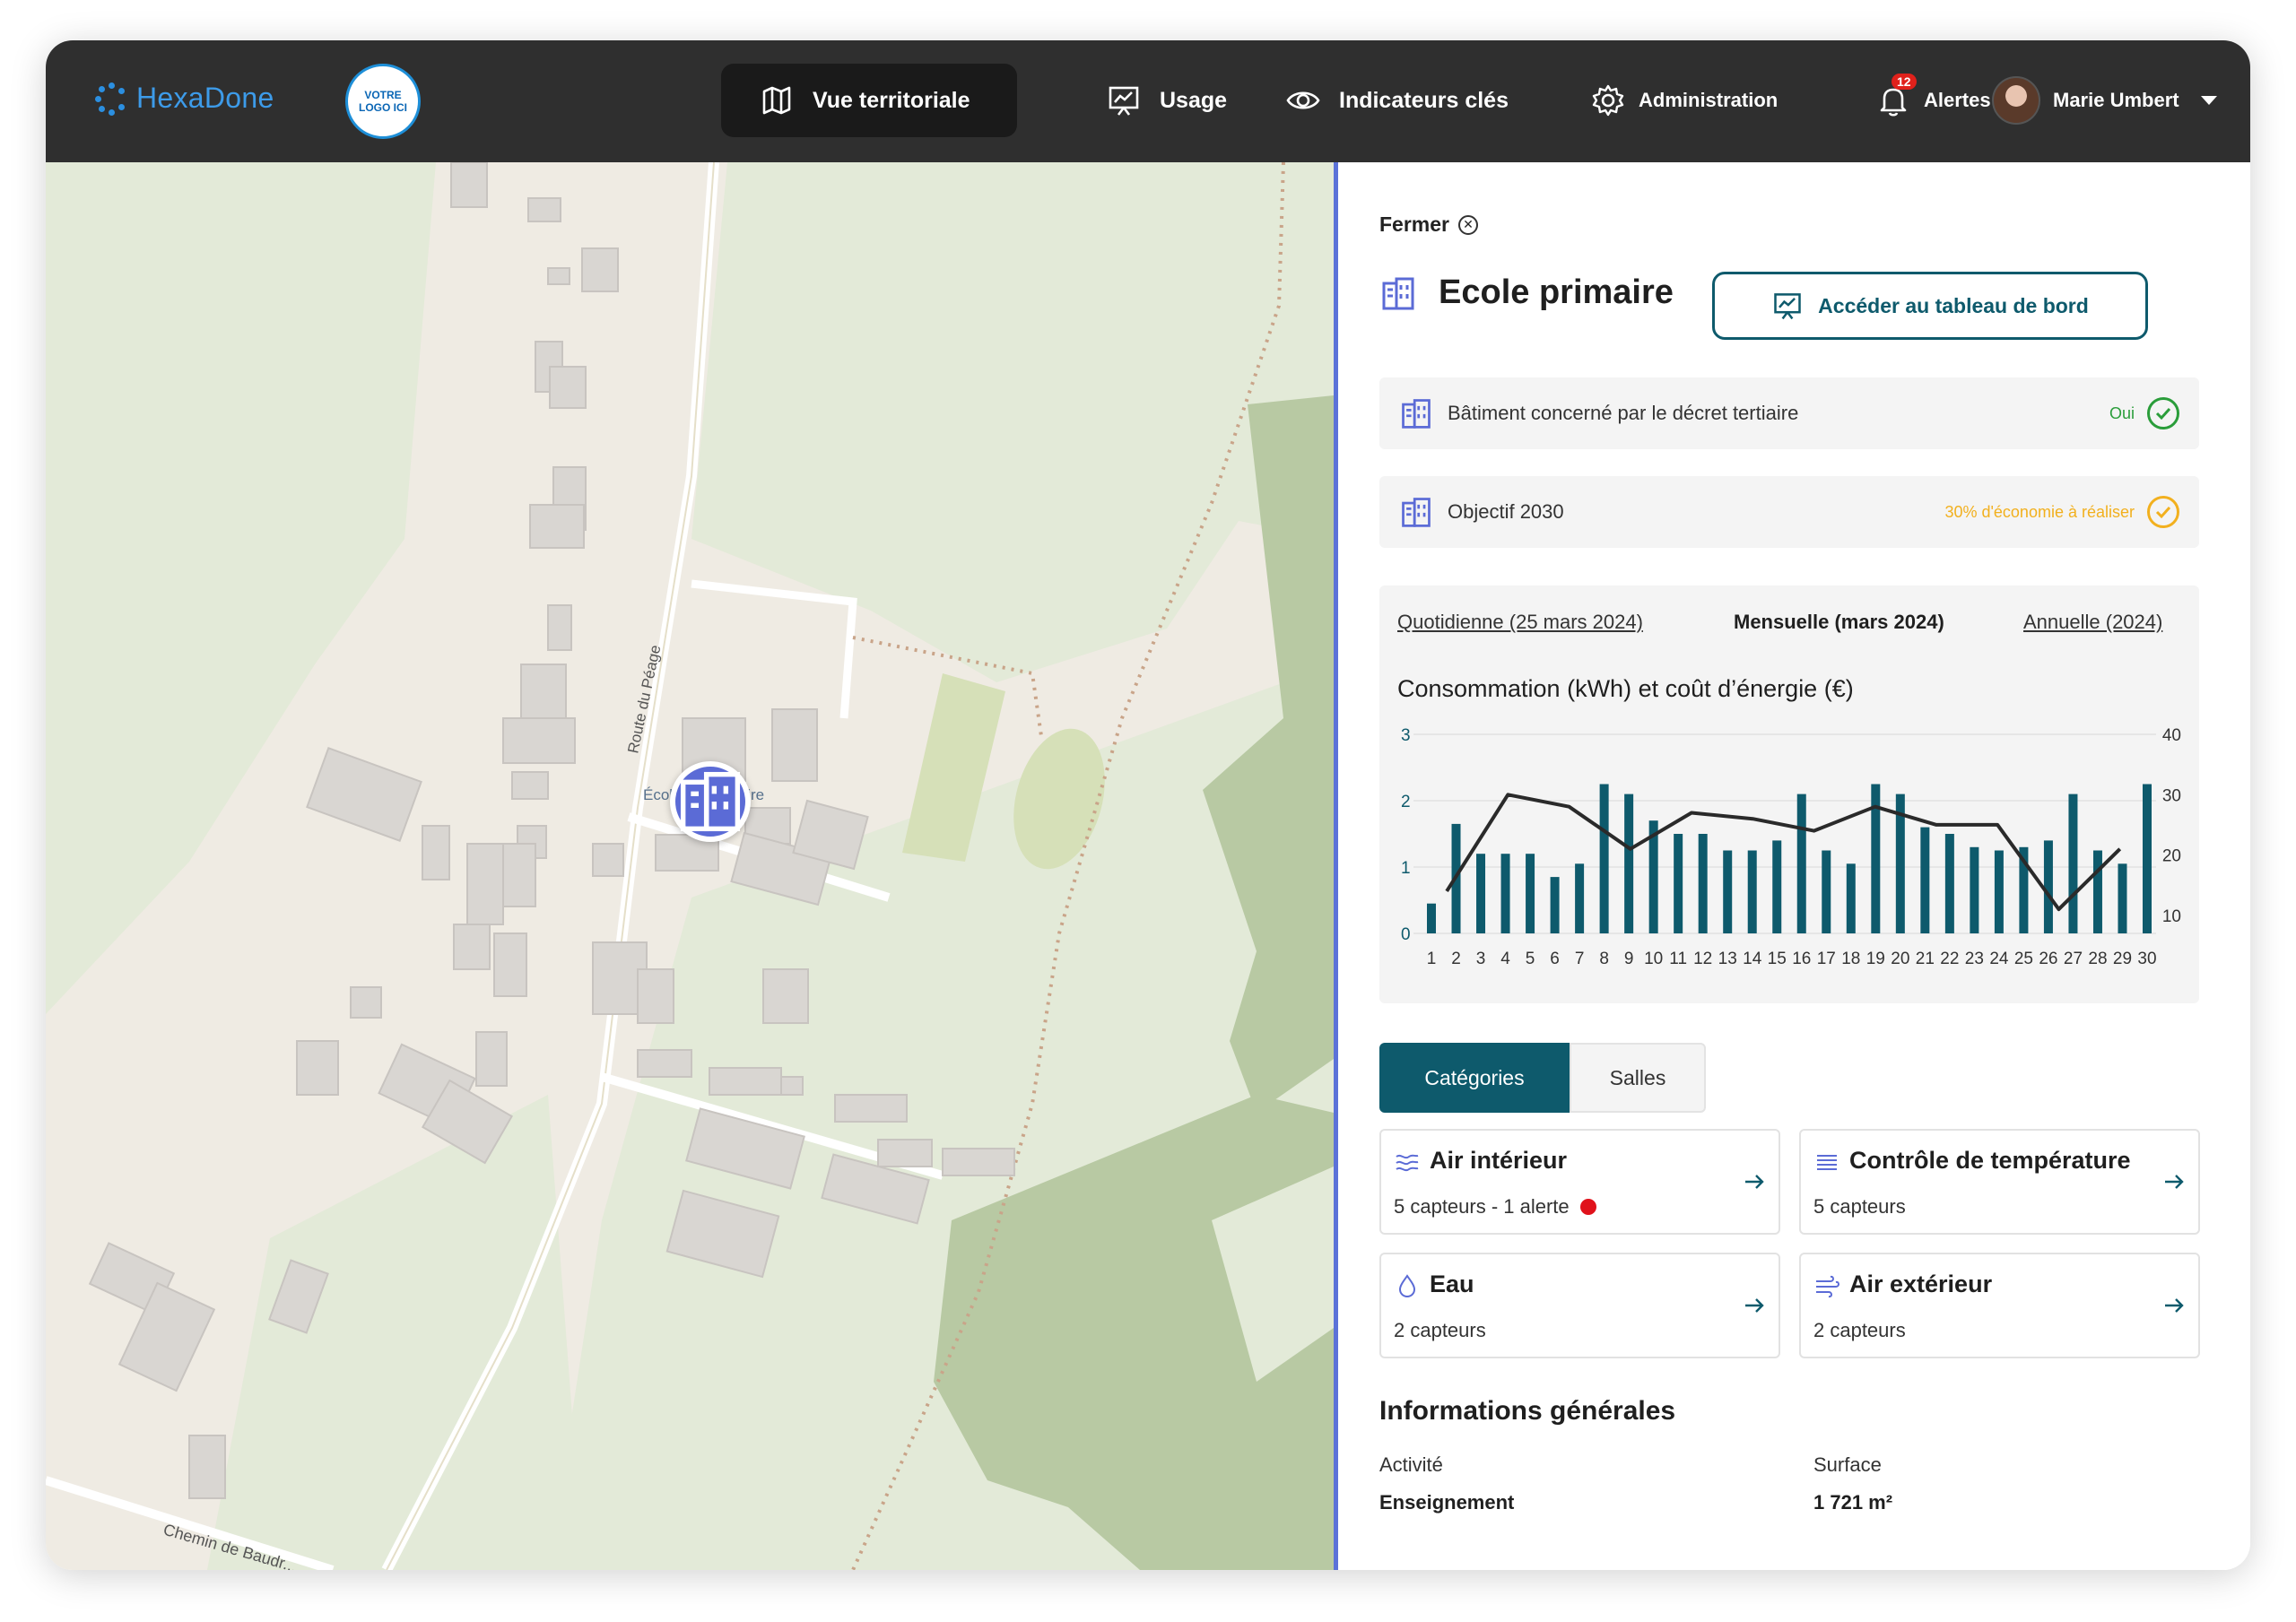  What do you see at coordinates (1506, 511) in the screenshot?
I see `objectif-label: Objectif 2030` at bounding box center [1506, 511].